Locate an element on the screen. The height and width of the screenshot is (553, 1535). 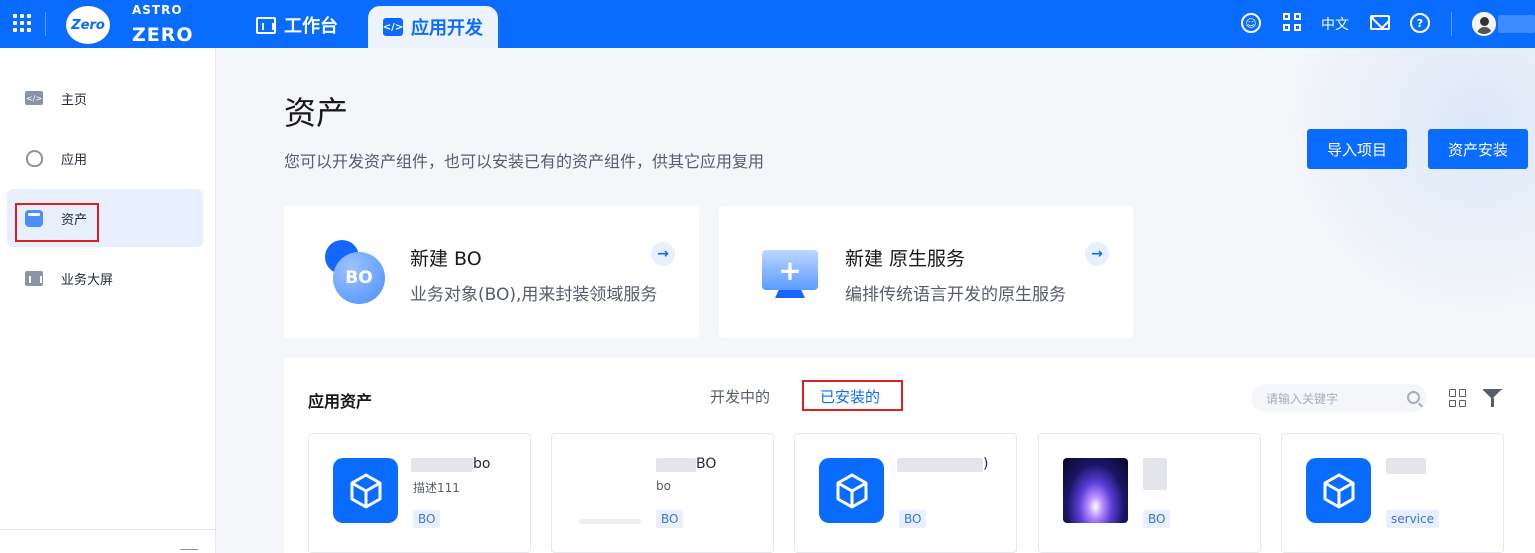
asset-card: ) BO is located at coordinates (905, 493).